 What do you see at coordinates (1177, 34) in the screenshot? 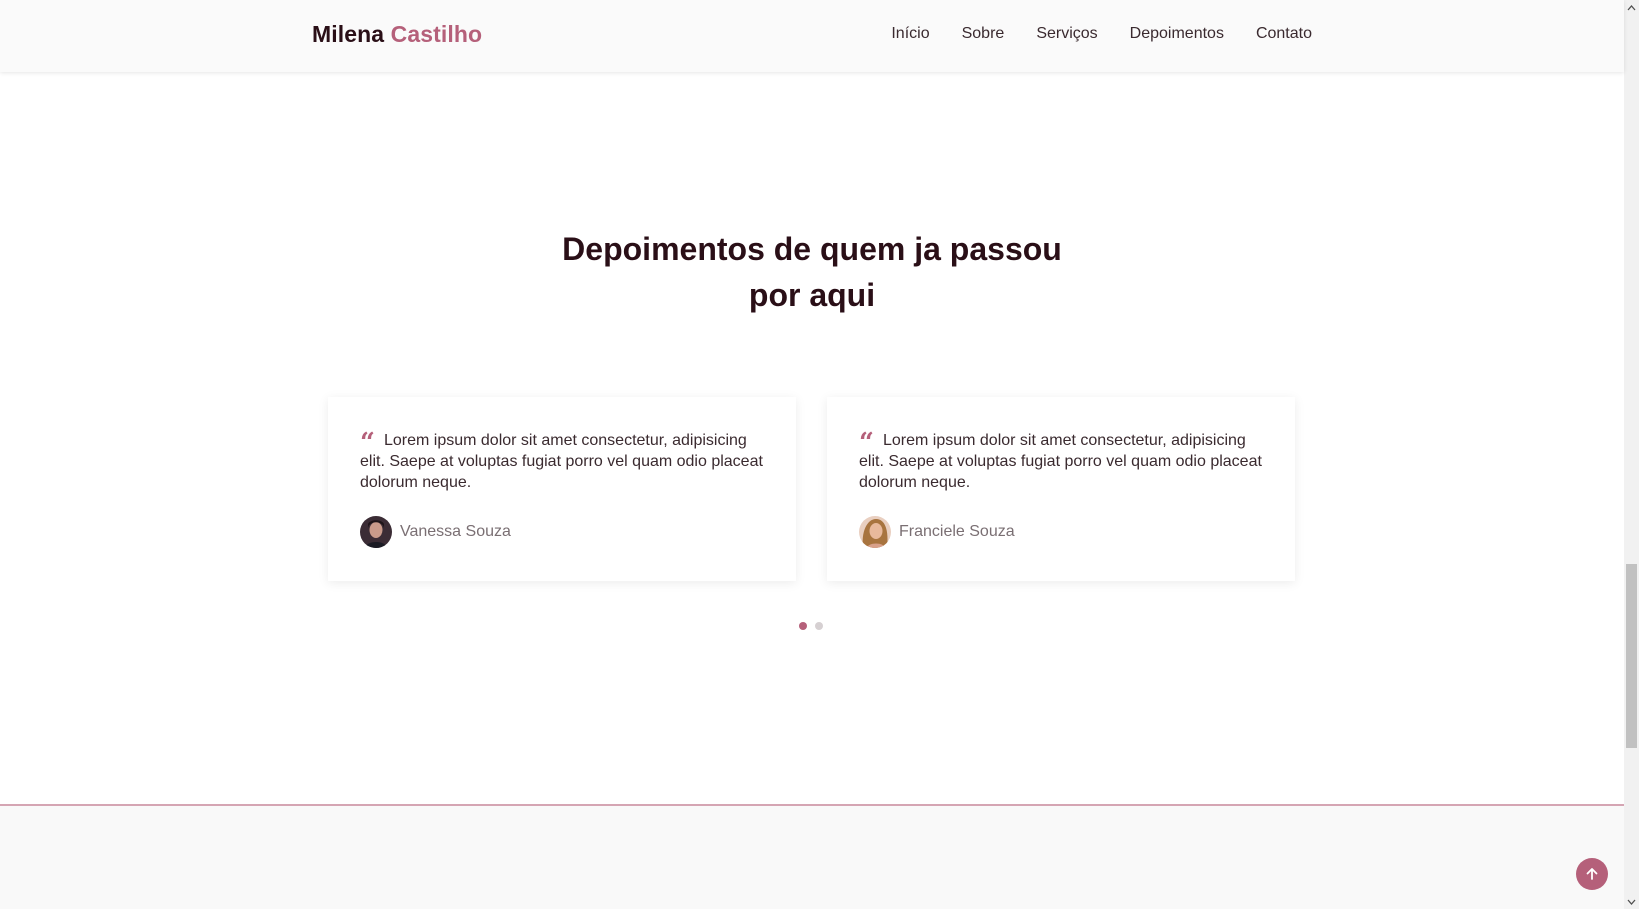
I see `nav-link-depoimentos: Depoimentos` at bounding box center [1177, 34].